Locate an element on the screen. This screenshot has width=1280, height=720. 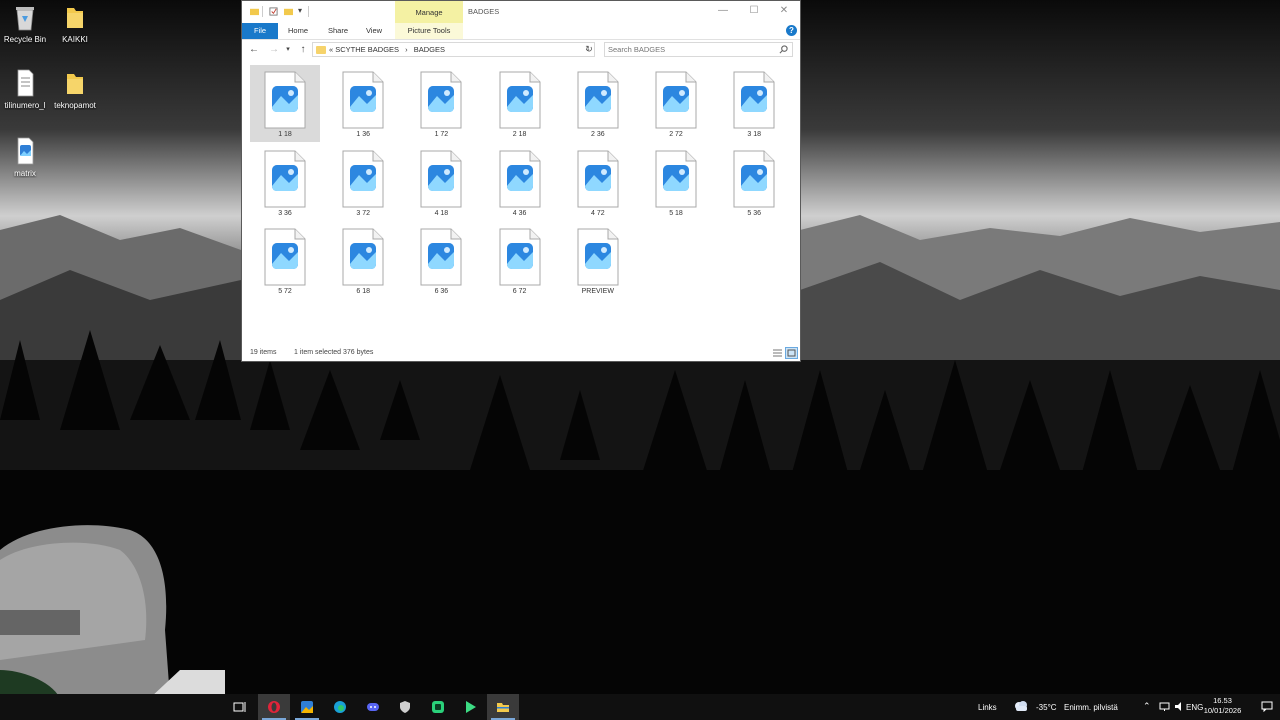
file-item: 3 18 is located at coordinates (754, 103).